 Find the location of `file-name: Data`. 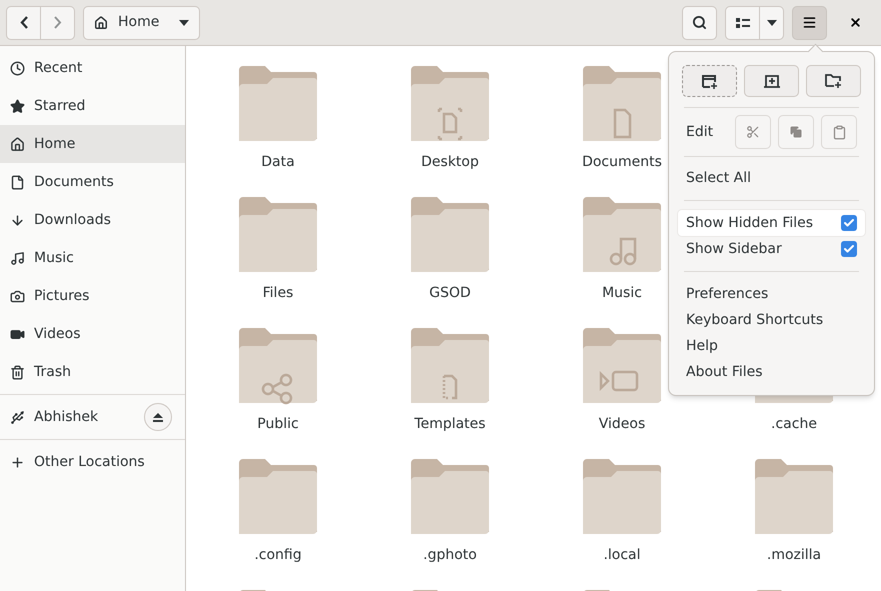

file-name: Data is located at coordinates (278, 162).